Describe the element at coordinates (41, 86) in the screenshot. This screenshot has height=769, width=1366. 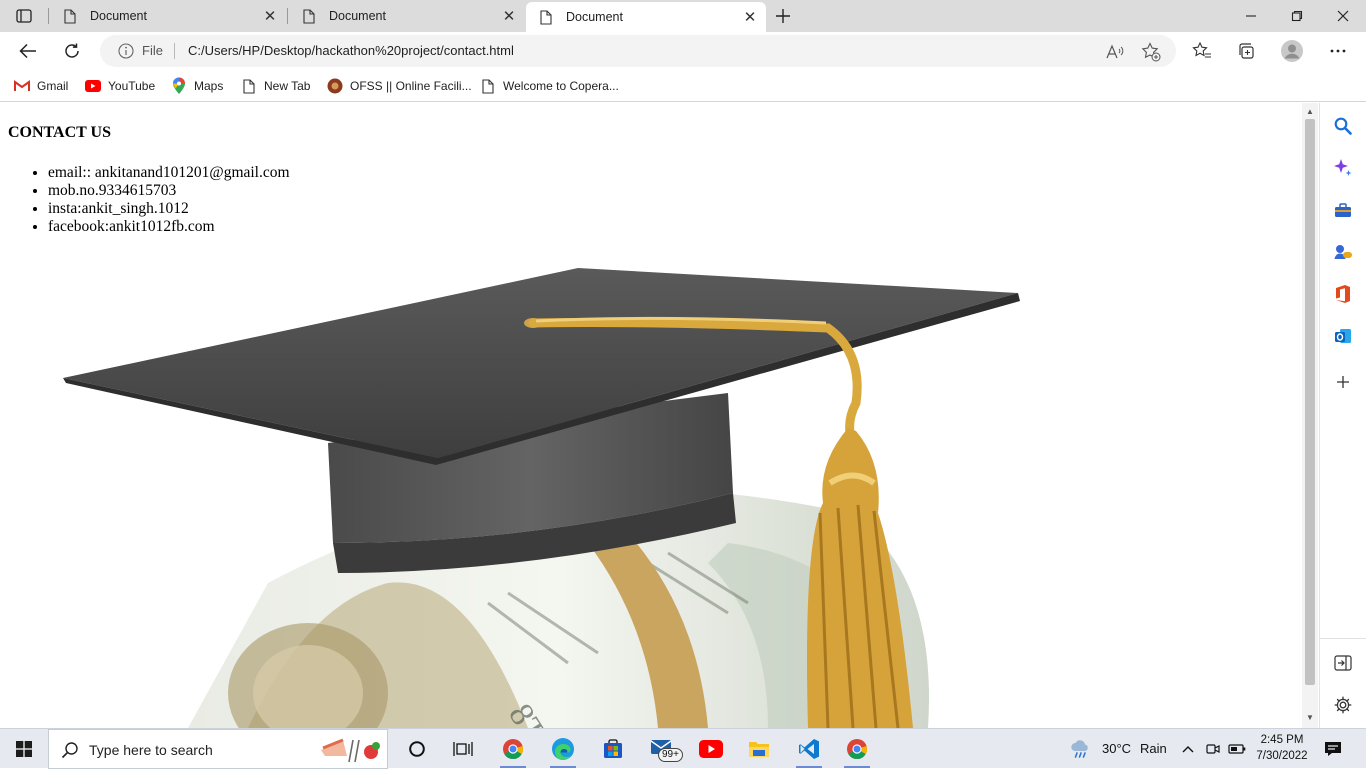
I see `favorite-gmail: Gmail` at that location.